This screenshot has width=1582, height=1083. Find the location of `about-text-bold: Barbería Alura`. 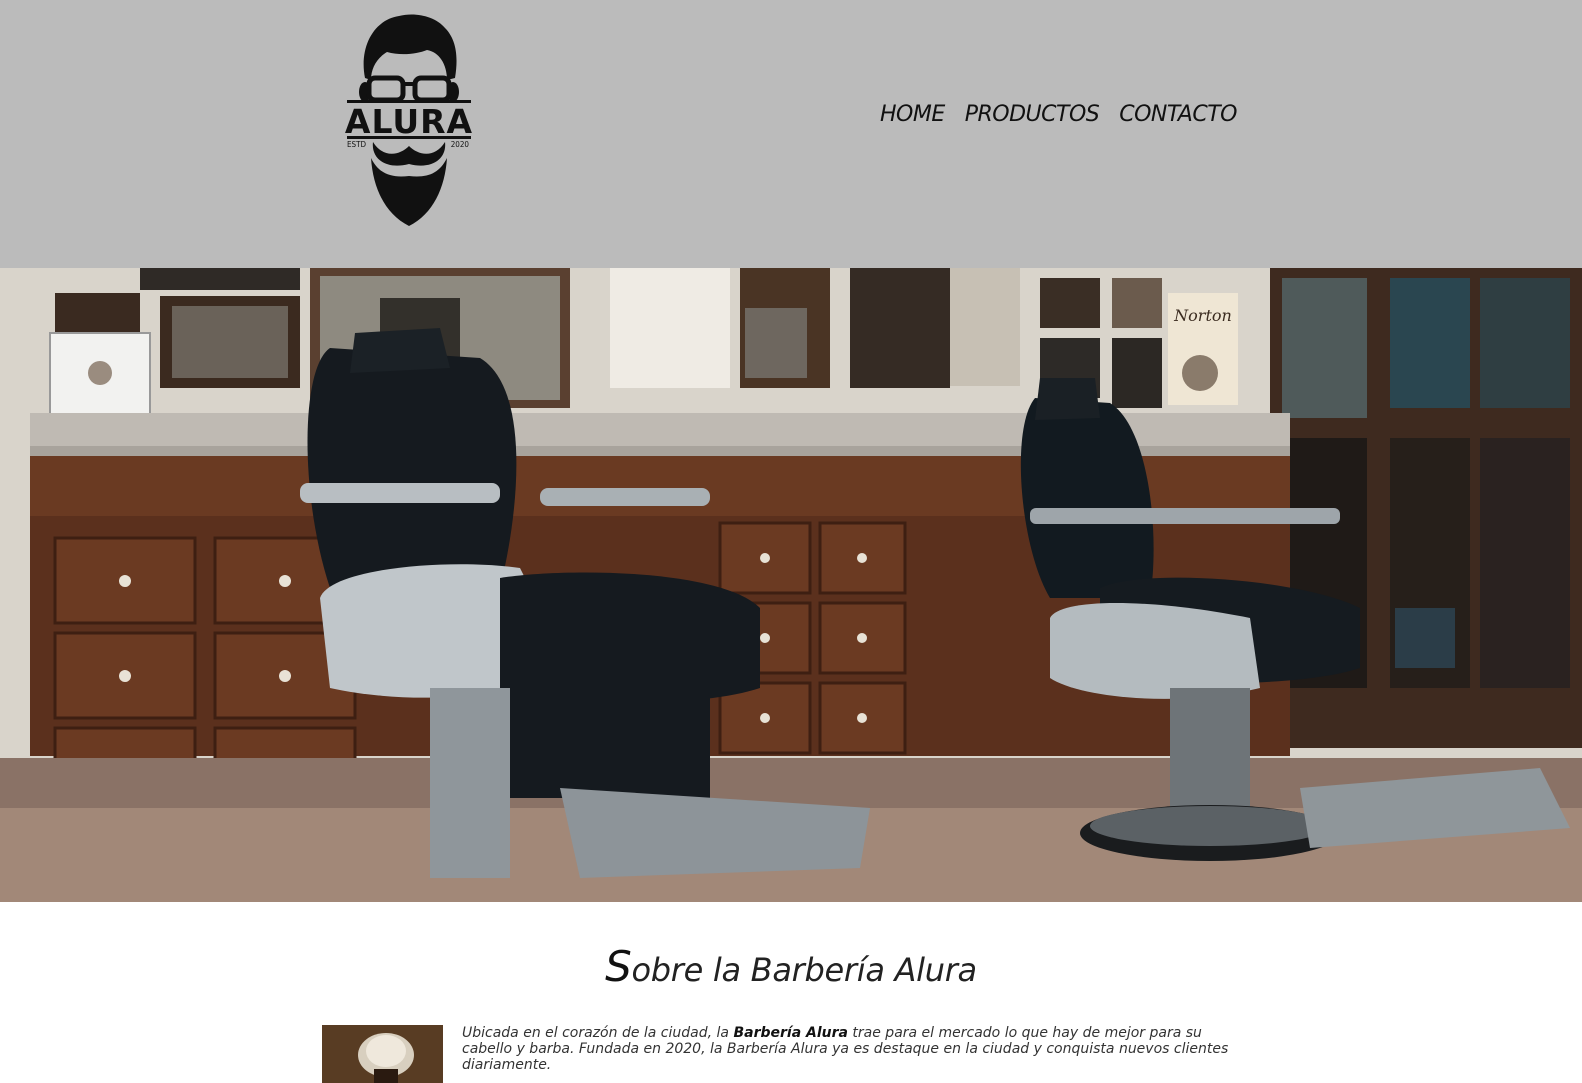

about-text-bold: Barbería Alura is located at coordinates (790, 1033).